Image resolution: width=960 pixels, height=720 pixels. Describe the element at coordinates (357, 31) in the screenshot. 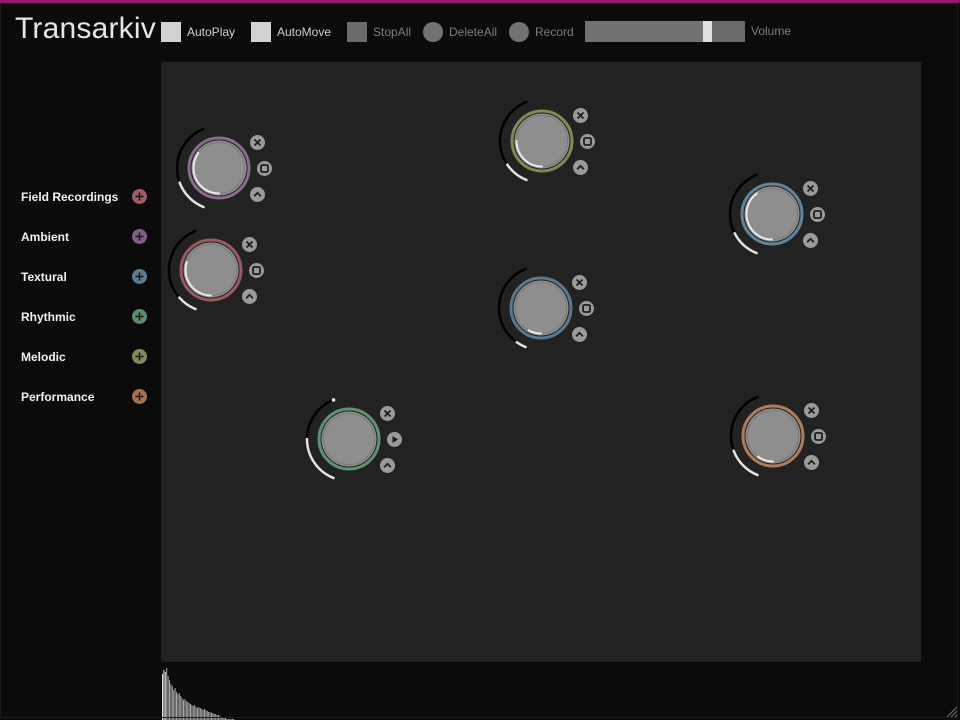

I see `stopall-box` at that location.